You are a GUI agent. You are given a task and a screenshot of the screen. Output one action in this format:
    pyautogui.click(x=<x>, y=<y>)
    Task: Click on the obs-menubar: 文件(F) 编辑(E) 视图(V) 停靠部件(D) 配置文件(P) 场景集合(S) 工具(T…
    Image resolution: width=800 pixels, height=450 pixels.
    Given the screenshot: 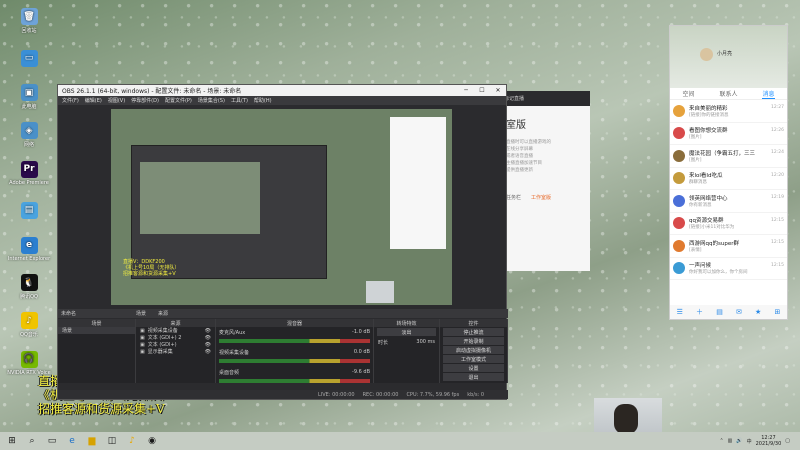 What is the action you would take?
    pyautogui.click(x=282, y=100)
    